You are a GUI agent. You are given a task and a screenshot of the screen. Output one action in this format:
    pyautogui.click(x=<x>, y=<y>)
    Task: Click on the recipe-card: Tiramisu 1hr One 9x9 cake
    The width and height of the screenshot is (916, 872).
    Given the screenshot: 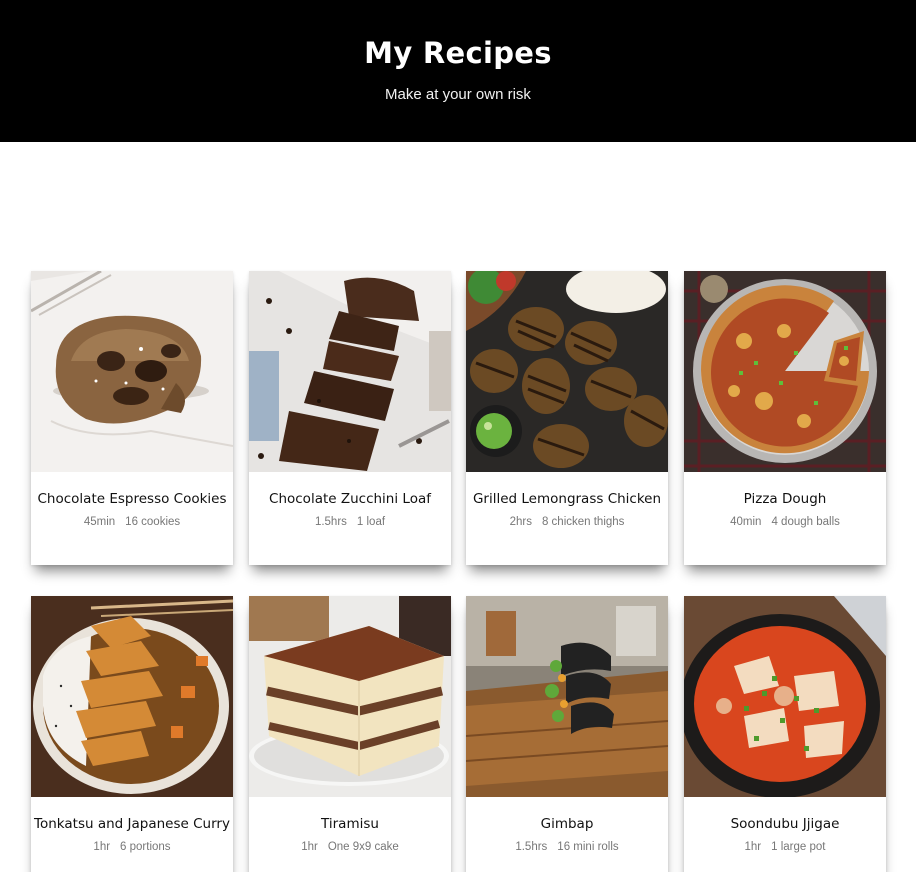 What is the action you would take?
    pyautogui.click(x=350, y=734)
    